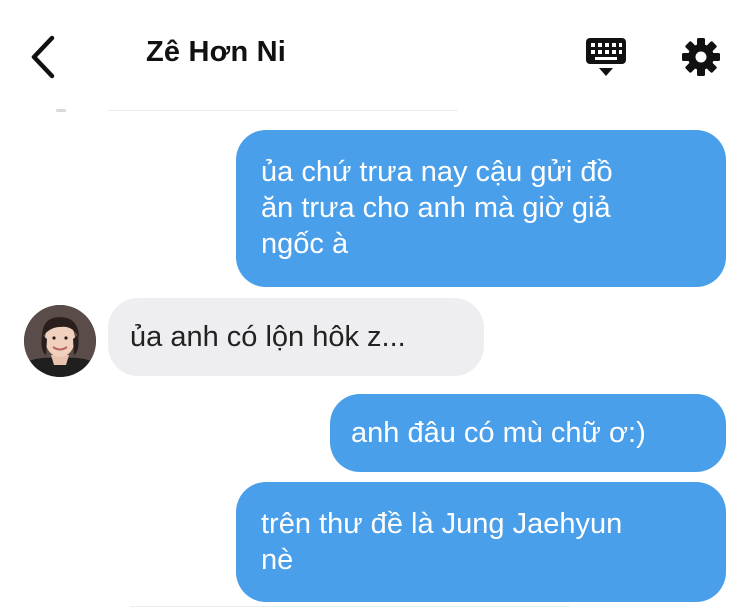 This screenshot has height=610, width=750. I want to click on message-bubble-outgoing: anh đâu có mù chữ ơ:), so click(528, 433).